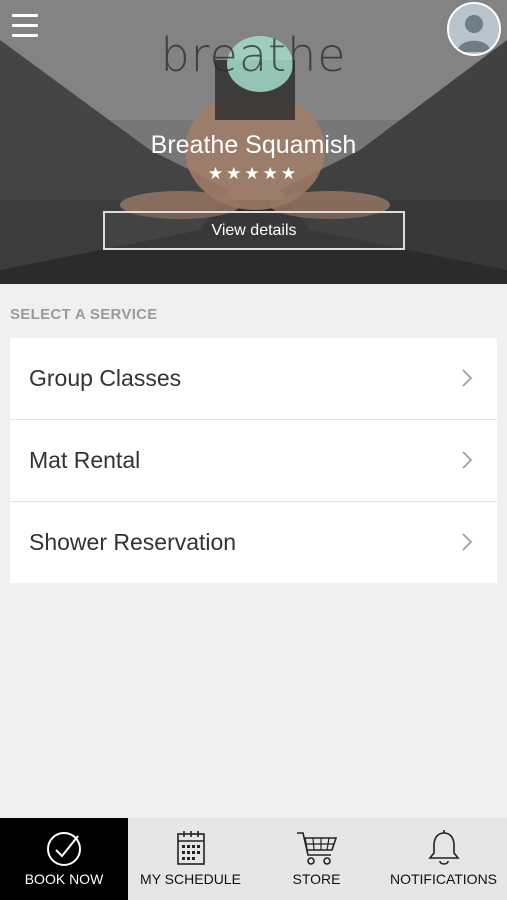 This screenshot has width=507, height=900. What do you see at coordinates (84, 314) in the screenshot?
I see `select-service-heading: SELECT A SERVICE` at bounding box center [84, 314].